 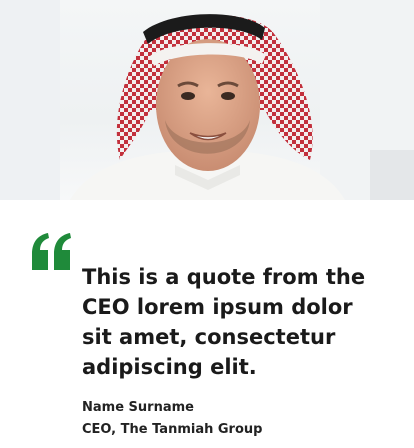 What do you see at coordinates (172, 429) in the screenshot?
I see `author-role: CEO, The Tanmiah Group` at bounding box center [172, 429].